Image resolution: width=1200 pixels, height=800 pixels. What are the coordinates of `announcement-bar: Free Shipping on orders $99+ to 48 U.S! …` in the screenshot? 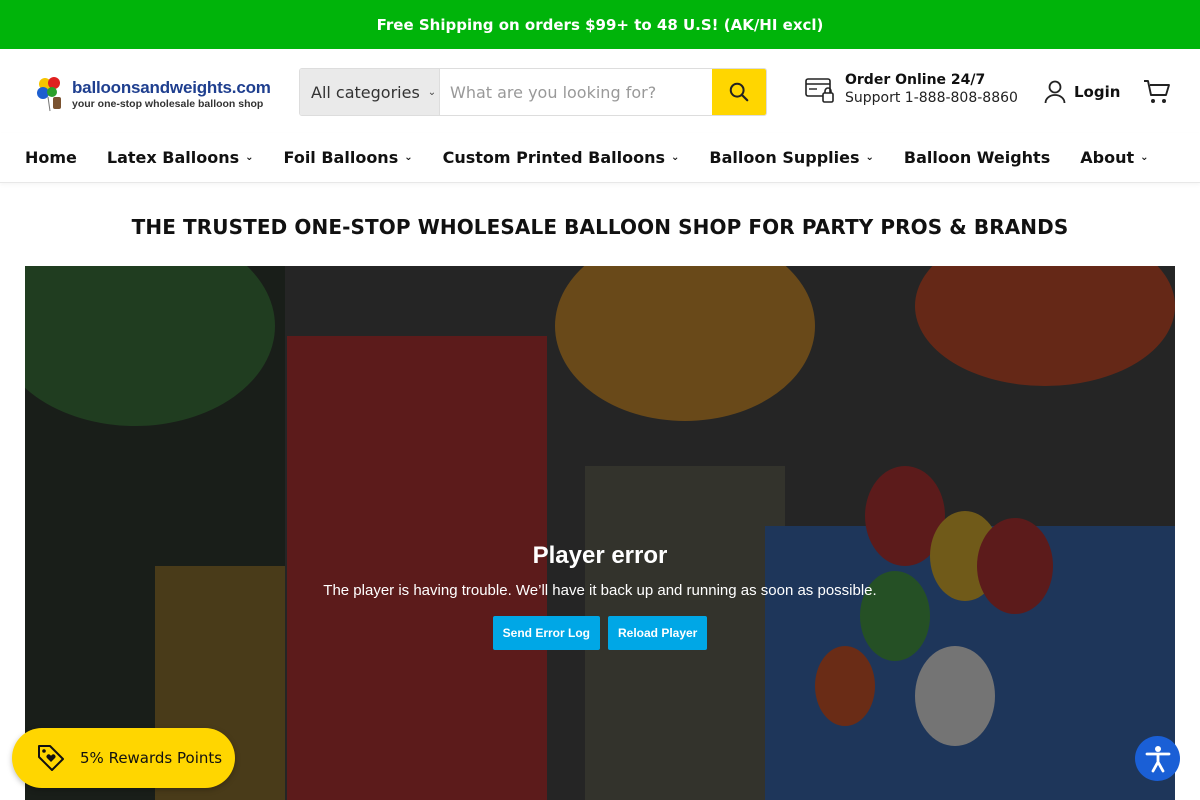 It's located at (600, 24).